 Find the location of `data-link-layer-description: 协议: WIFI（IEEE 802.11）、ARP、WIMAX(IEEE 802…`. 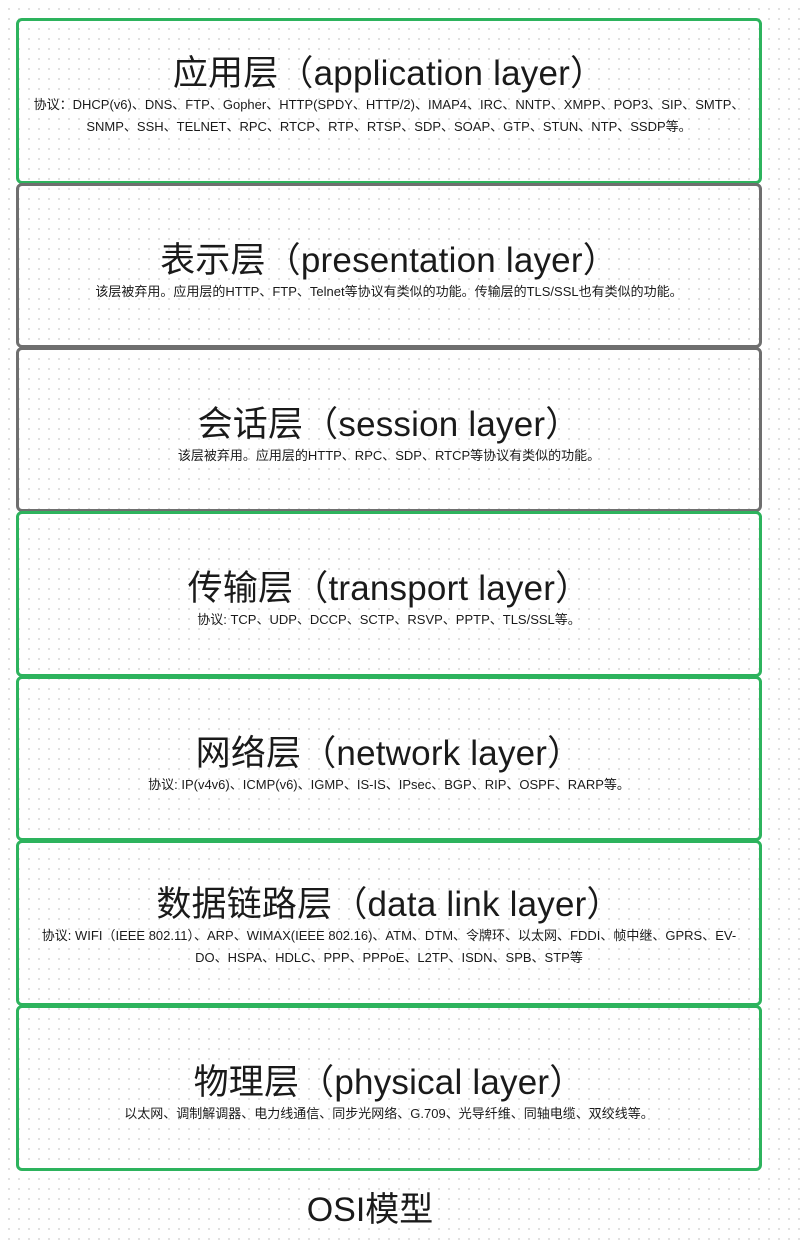

data-link-layer-description: 协议: WIFI（IEEE 802.11）、ARP、WIMAX(IEEE 802… is located at coordinates (389, 946).